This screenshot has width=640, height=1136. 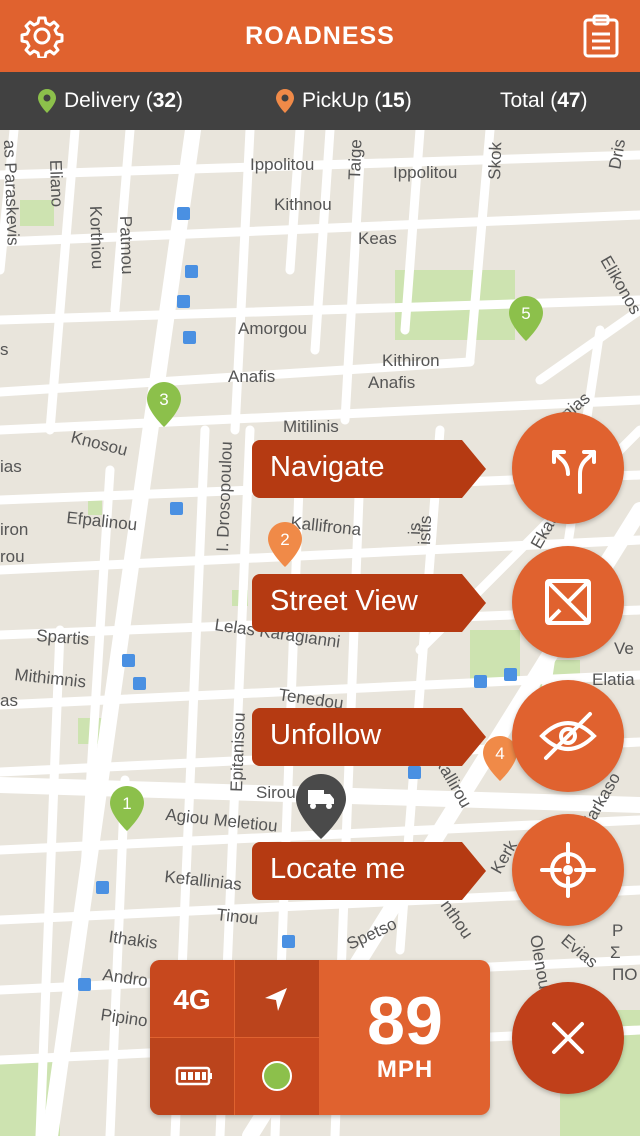 What do you see at coordinates (355, 159) in the screenshot?
I see `street-label: Taige` at bounding box center [355, 159].